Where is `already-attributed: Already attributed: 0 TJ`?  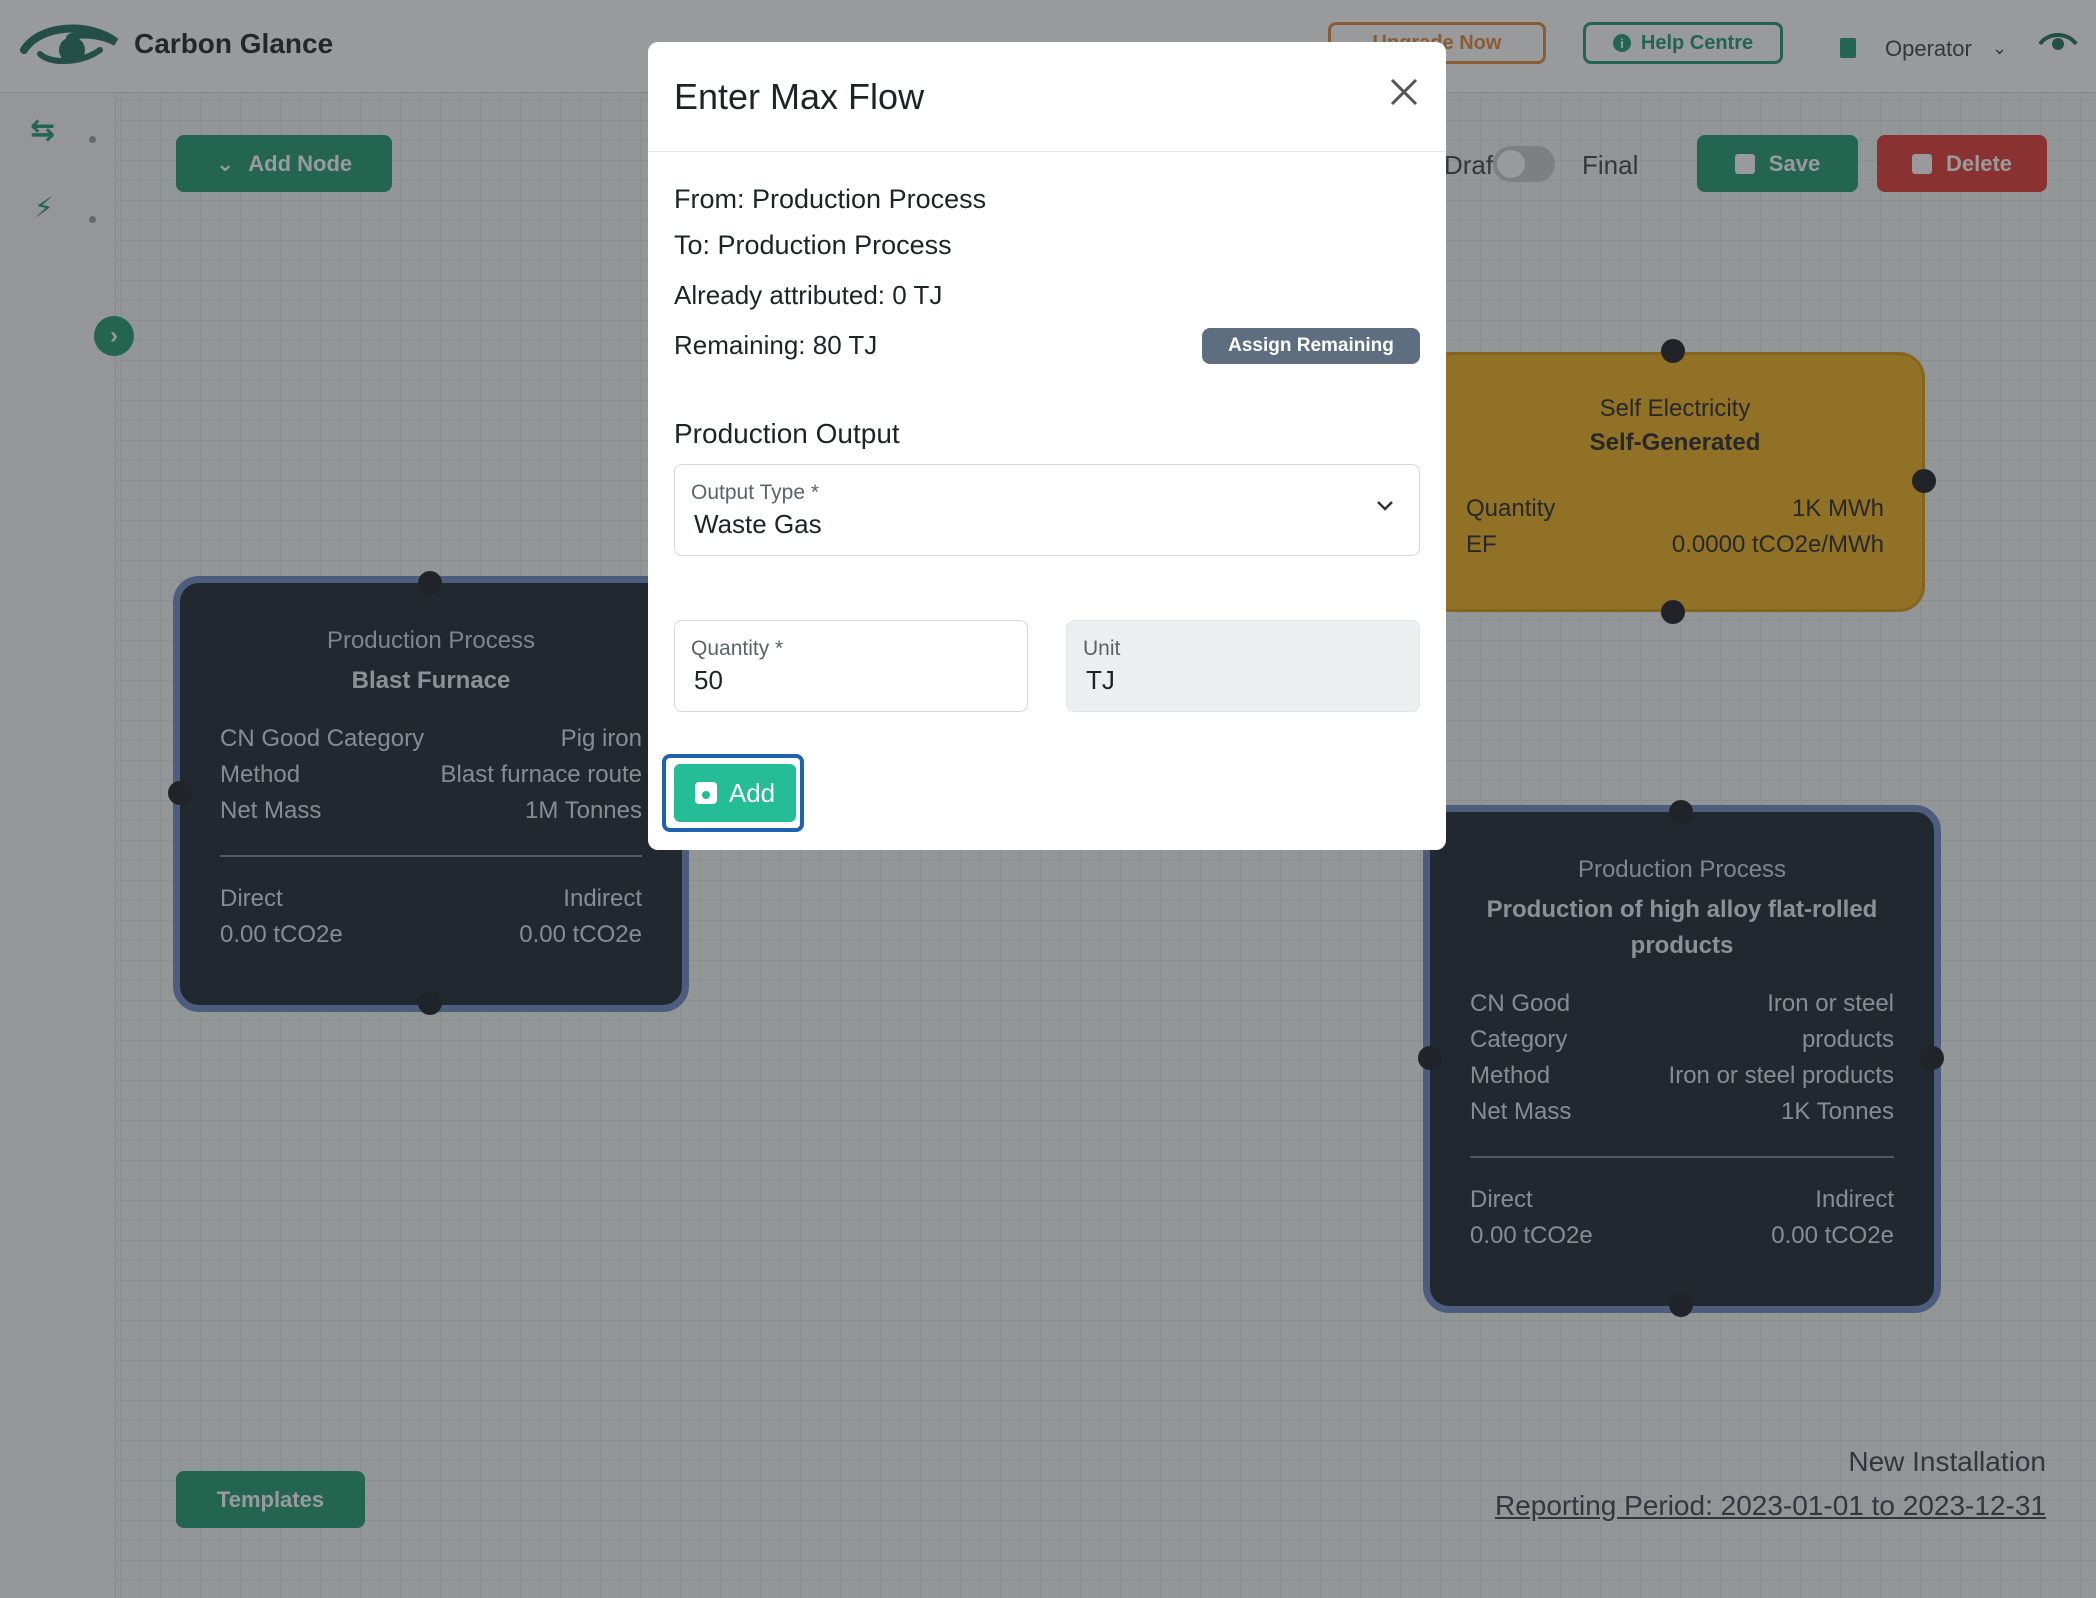
already-attributed: Already attributed: 0 TJ is located at coordinates (808, 295).